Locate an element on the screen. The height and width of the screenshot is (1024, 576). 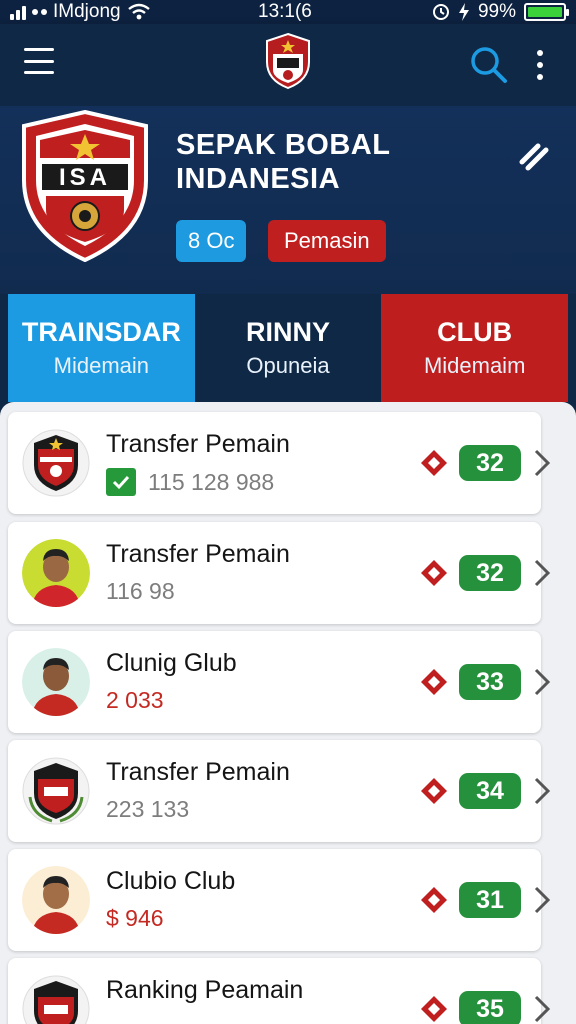
checkbox-checked-icon is located at coordinates (121, 482).